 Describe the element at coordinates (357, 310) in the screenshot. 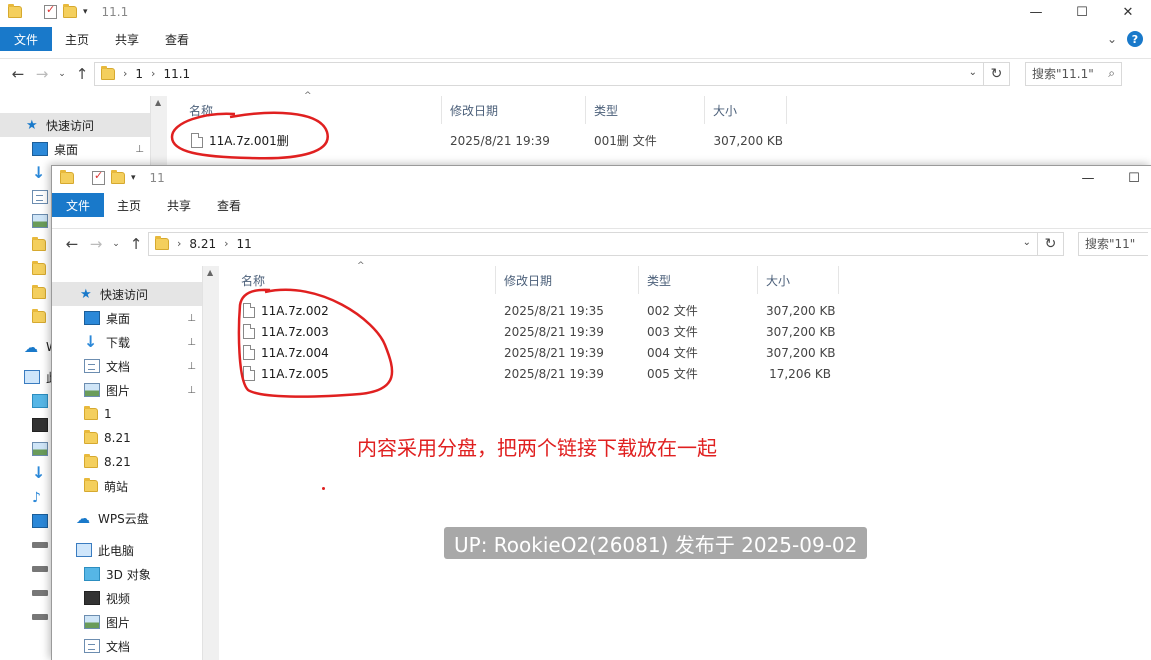

I see `file-name-cell: 11A.7z.002` at that location.